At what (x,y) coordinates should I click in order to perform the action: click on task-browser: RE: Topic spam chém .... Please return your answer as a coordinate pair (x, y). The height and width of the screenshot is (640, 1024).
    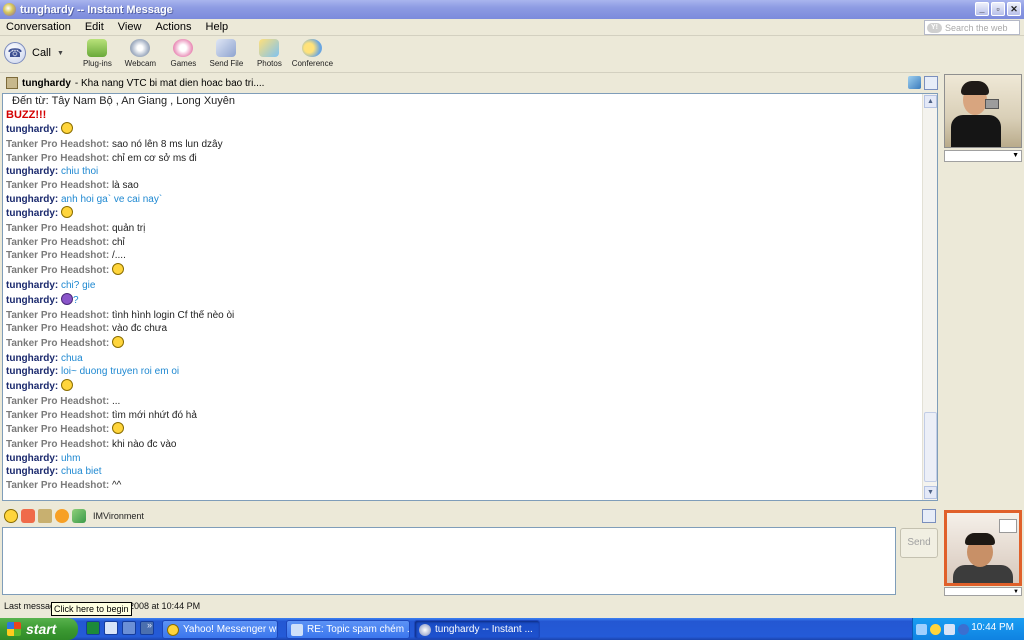
    Looking at the image, I should click on (348, 629).